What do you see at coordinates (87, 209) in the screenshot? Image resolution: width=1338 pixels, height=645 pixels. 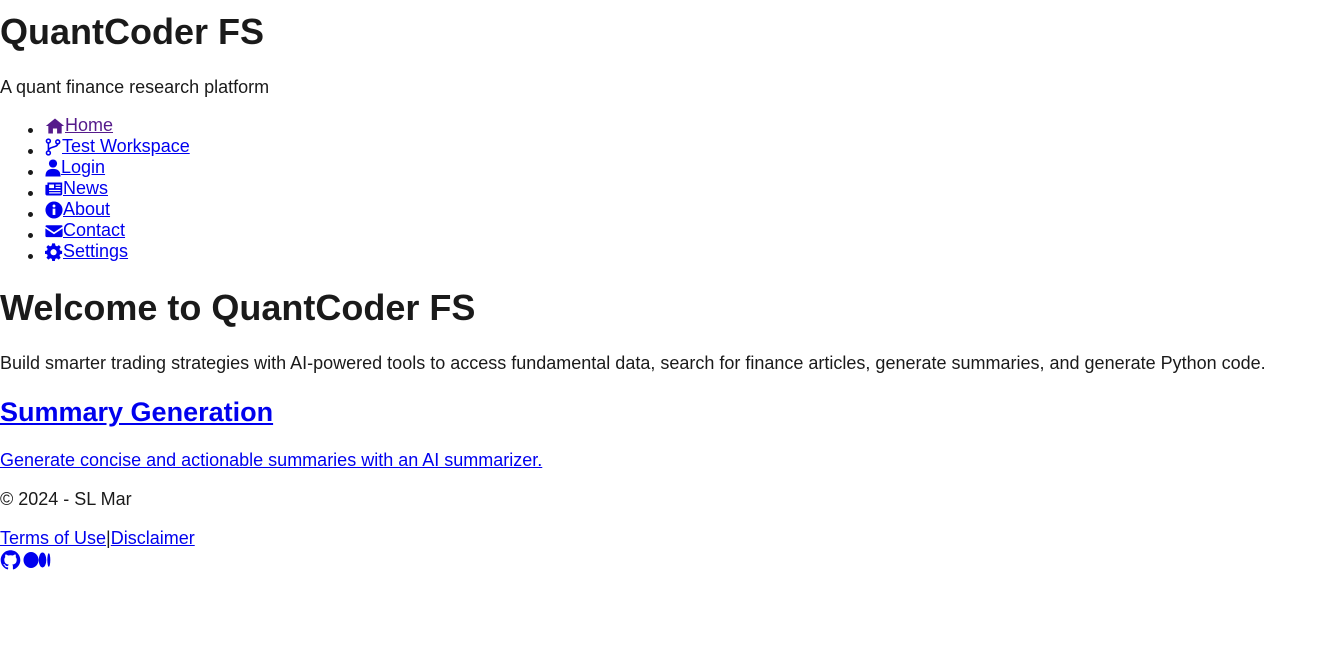 I see `nav-label-about: About` at bounding box center [87, 209].